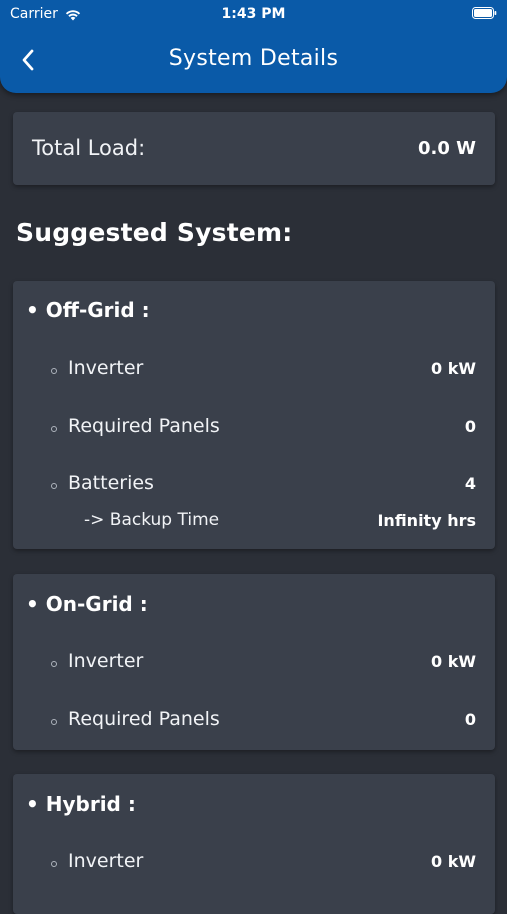  I want to click on off-grid-panels-label: Required Panels, so click(144, 426).